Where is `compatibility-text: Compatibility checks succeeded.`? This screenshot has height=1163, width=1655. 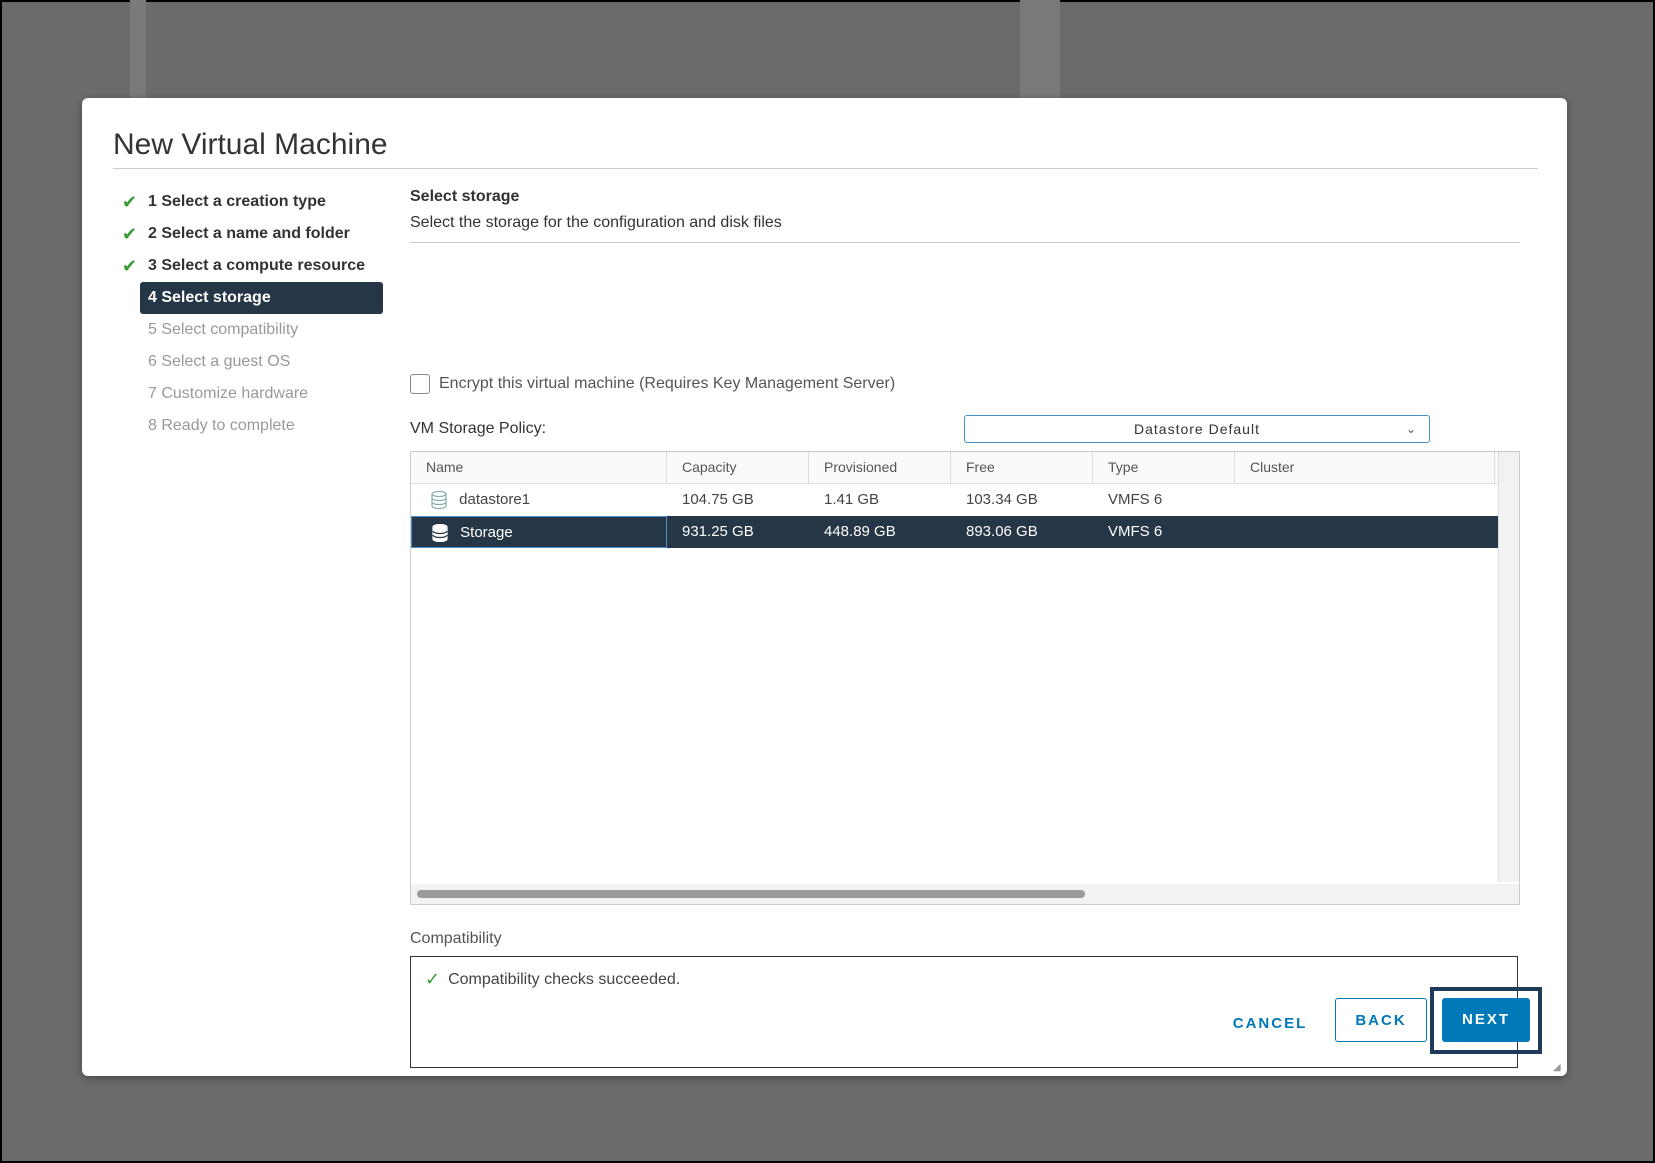 compatibility-text: Compatibility checks succeeded. is located at coordinates (564, 979).